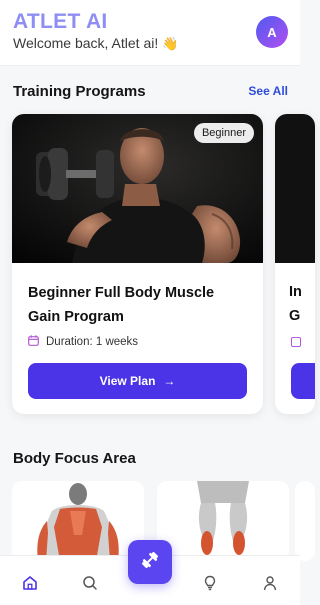 The image size is (320, 605). Describe the element at coordinates (295, 316) in the screenshot. I see `program-title-partial-2: G` at that location.